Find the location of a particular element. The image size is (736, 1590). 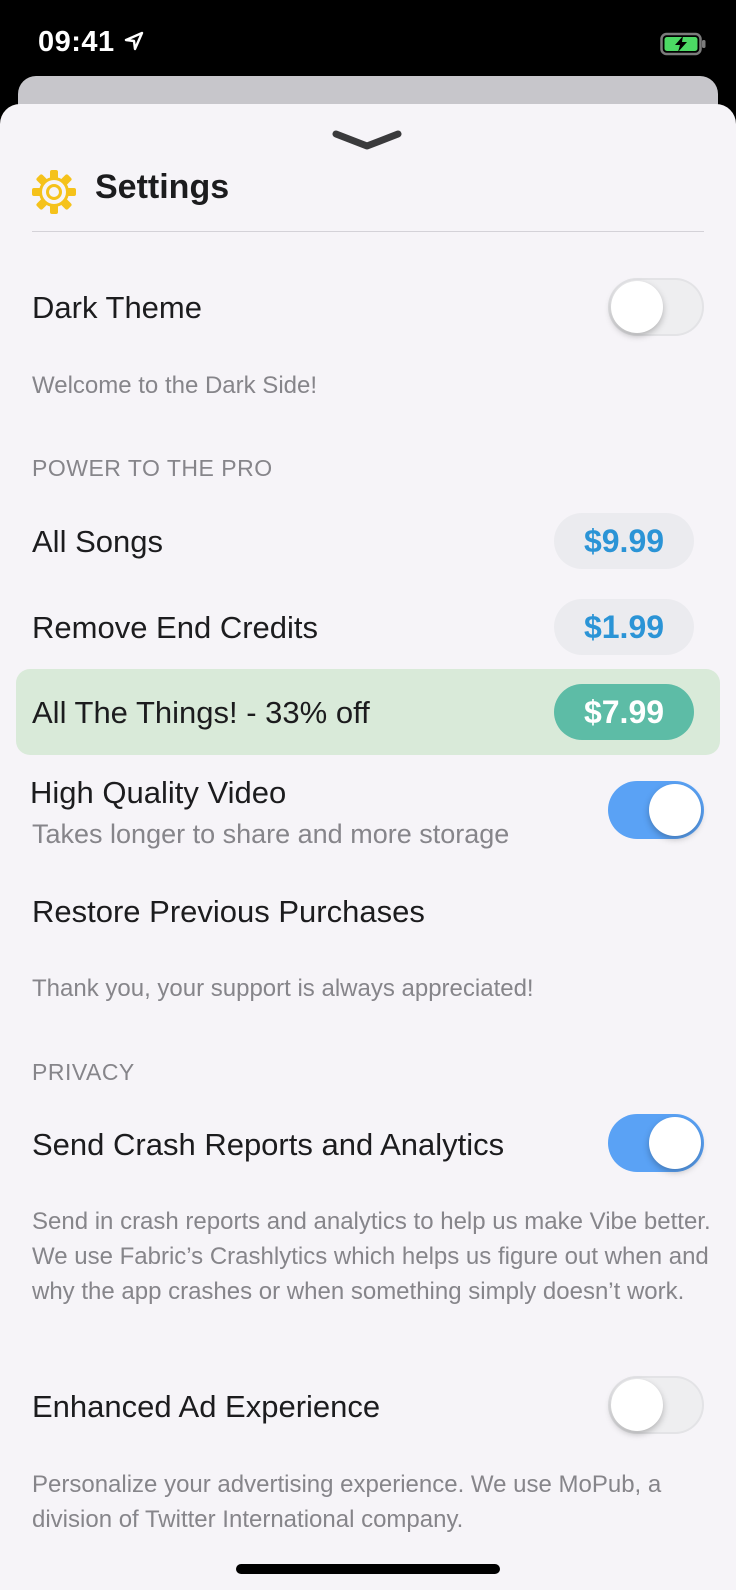

remove-credits-price-button: $1.99 is located at coordinates (624, 627).